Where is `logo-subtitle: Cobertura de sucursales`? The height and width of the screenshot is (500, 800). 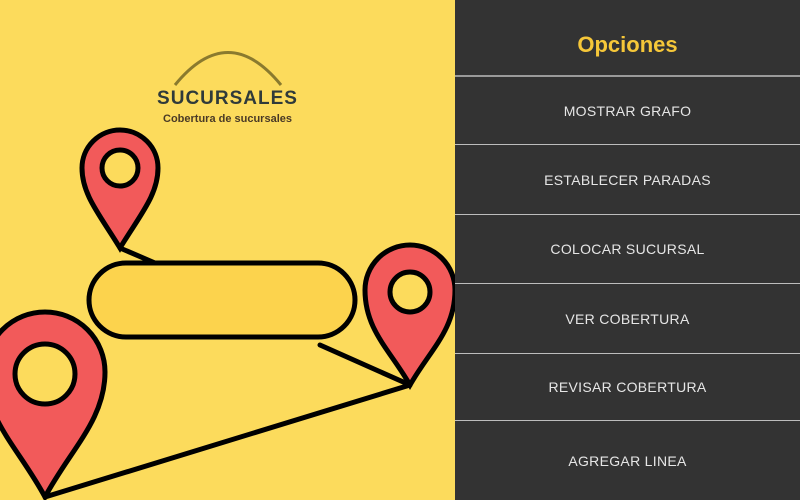 logo-subtitle: Cobertura de sucursales is located at coordinates (227, 119).